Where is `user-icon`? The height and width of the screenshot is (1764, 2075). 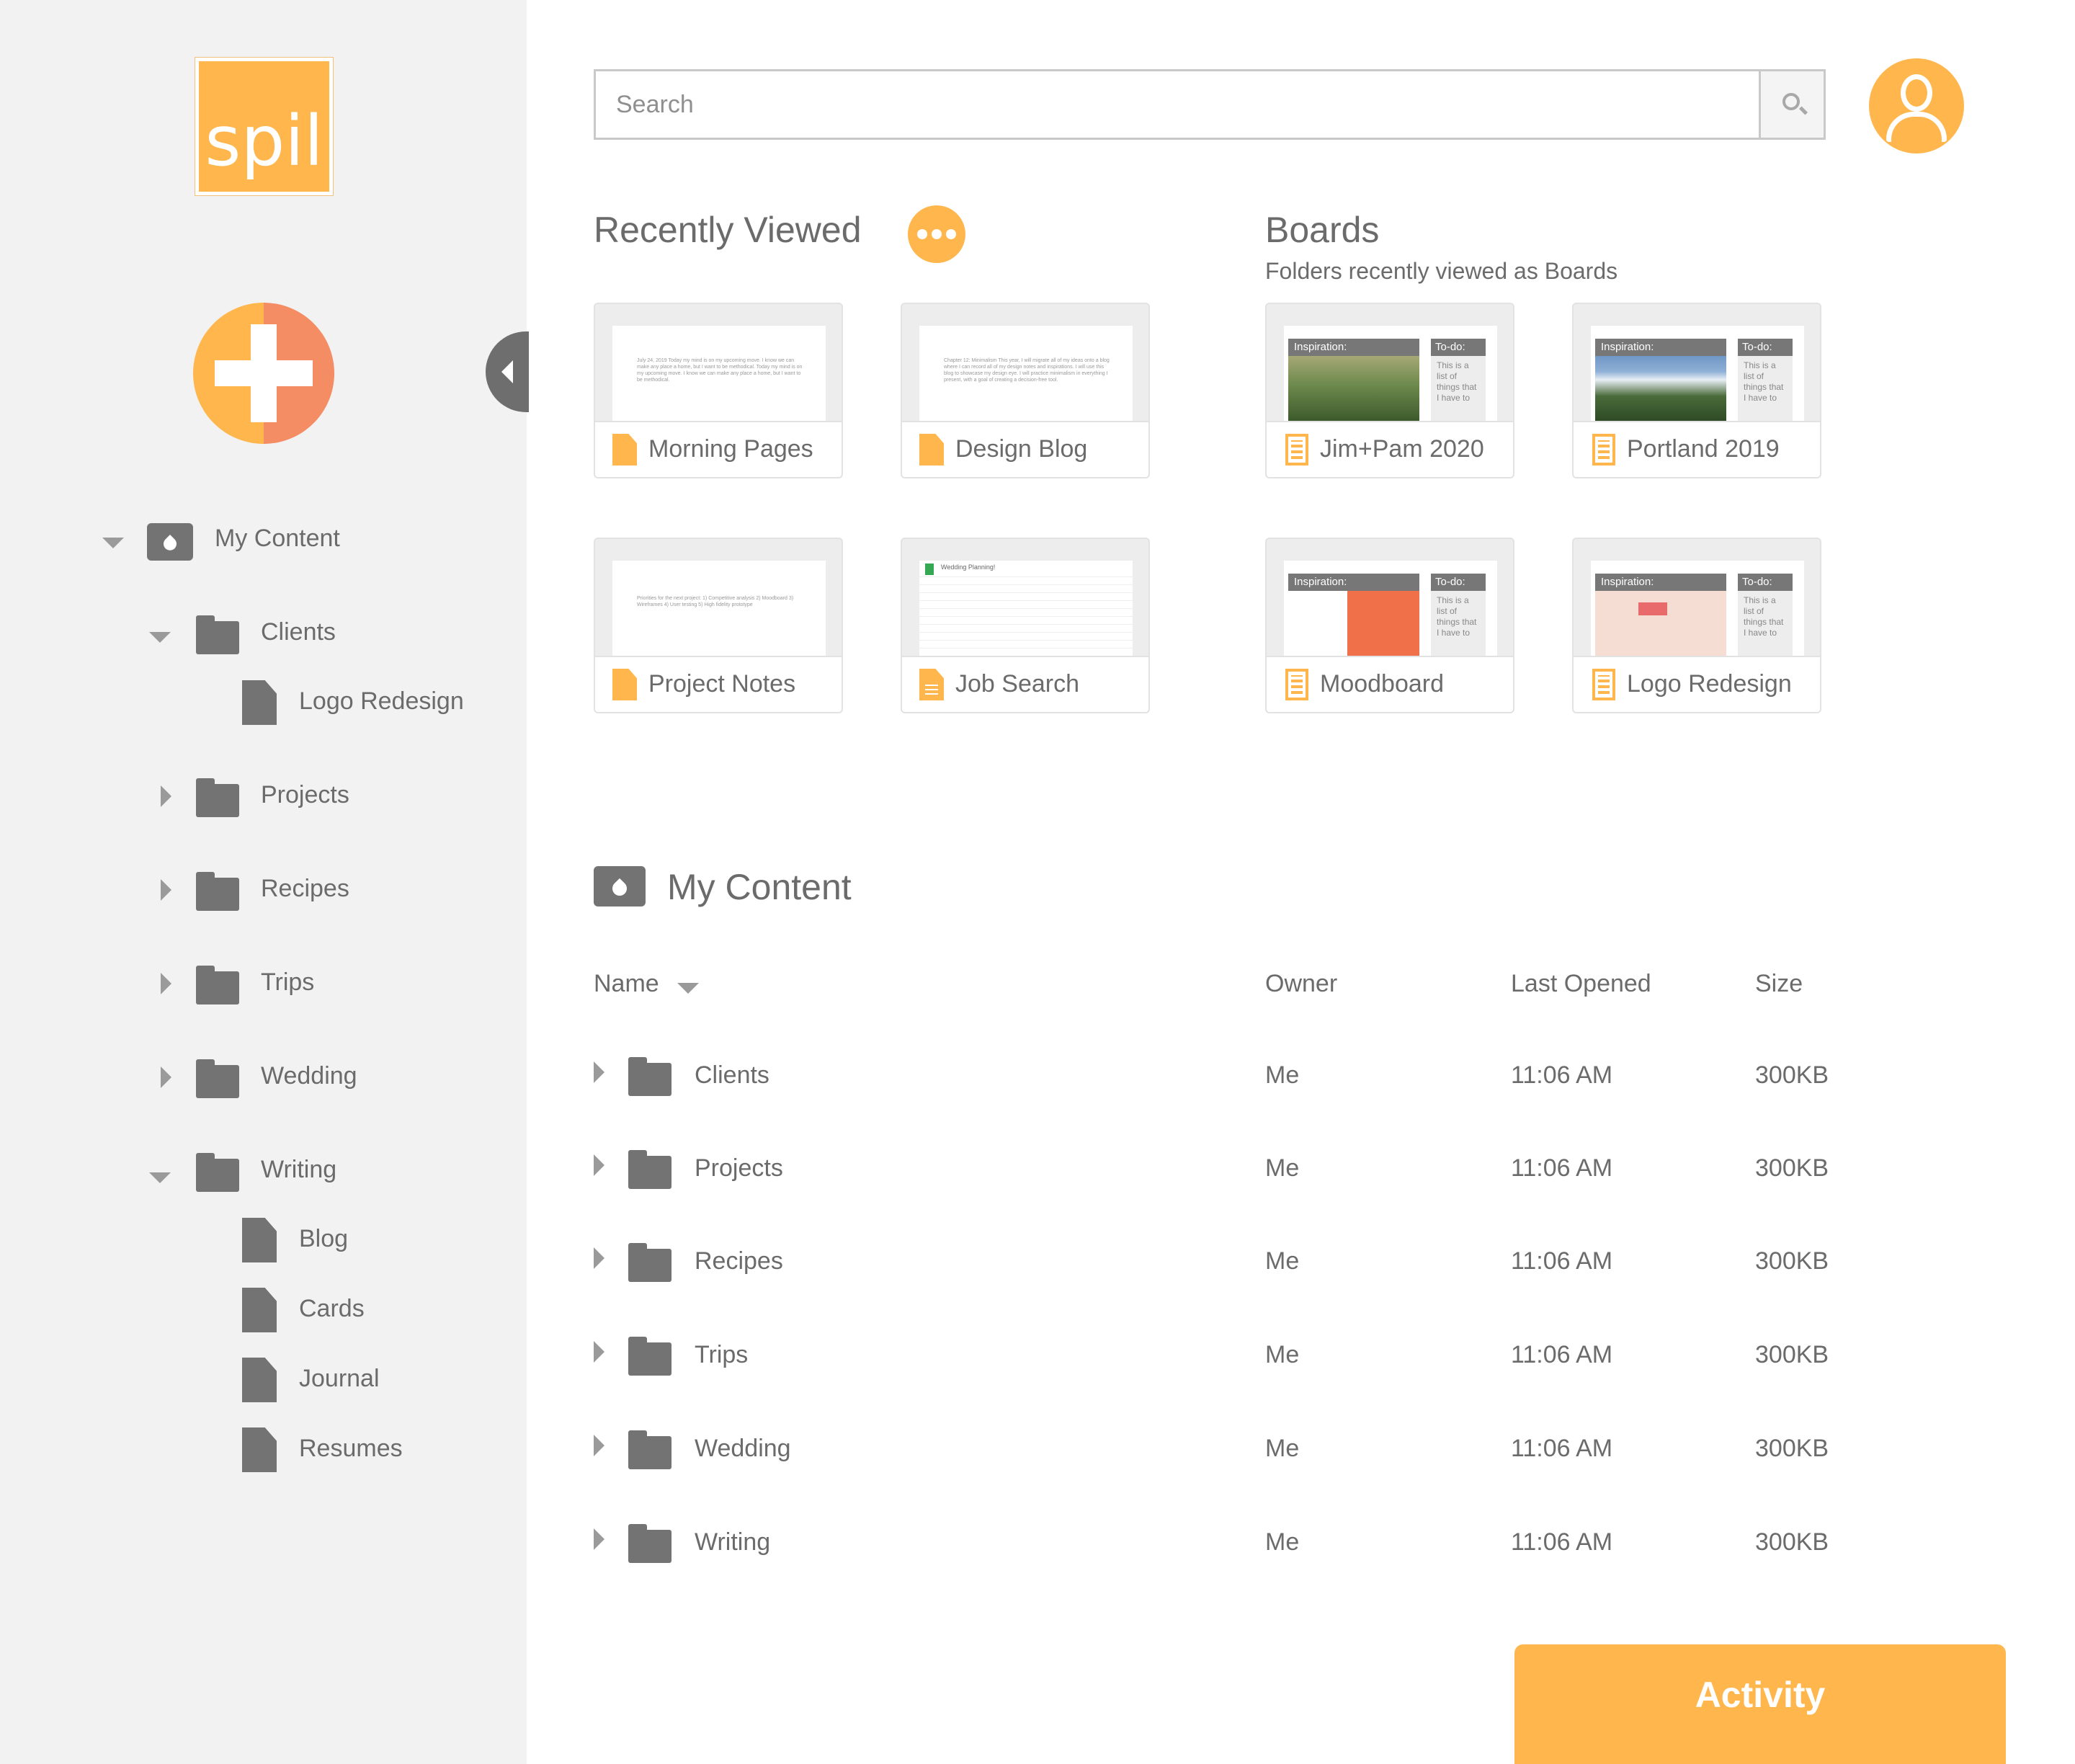 user-icon is located at coordinates (1917, 93).